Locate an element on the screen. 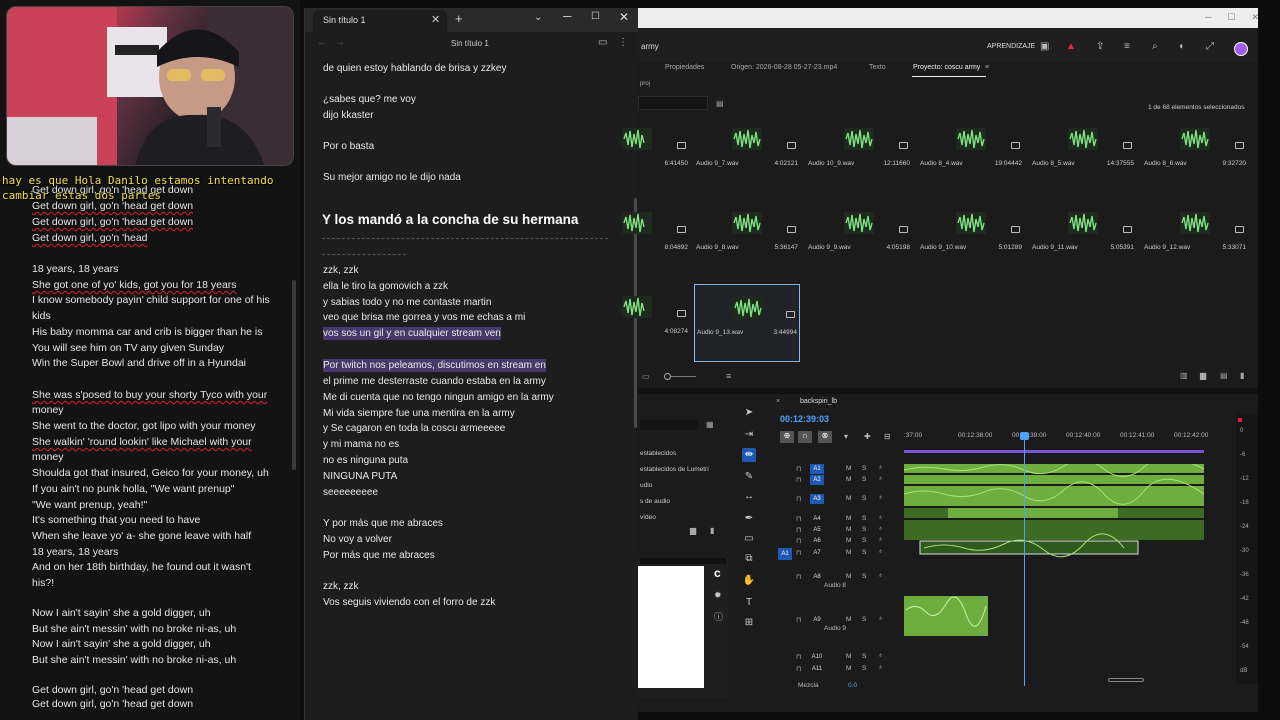 Image resolution: width=1280 pixels, height=720 pixels. media-clip: Audio 9_9.wav 4:05198 is located at coordinates (859, 239).